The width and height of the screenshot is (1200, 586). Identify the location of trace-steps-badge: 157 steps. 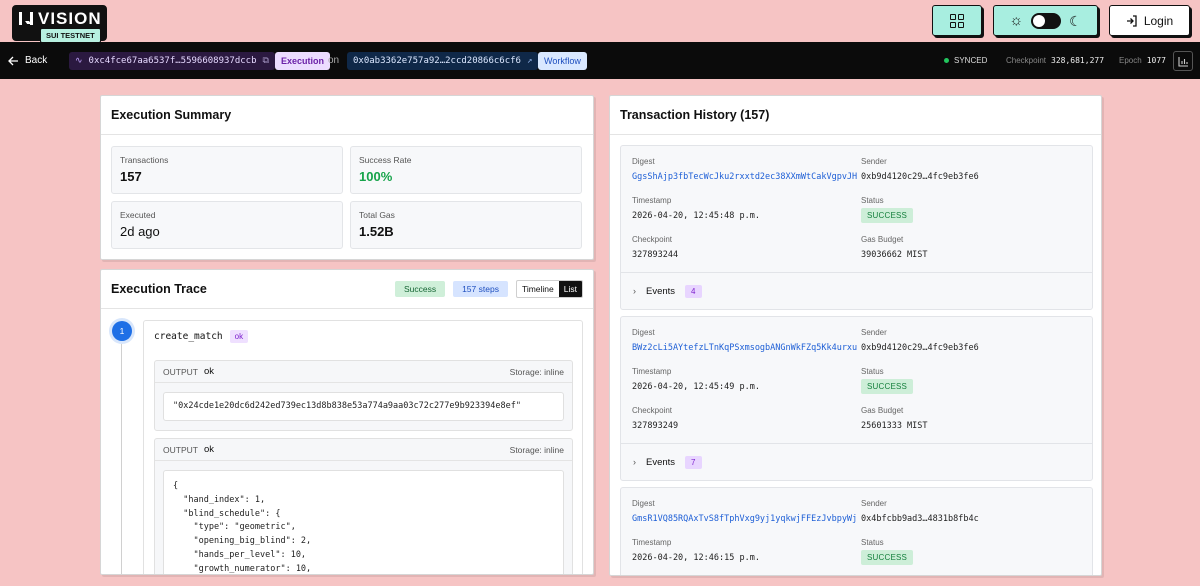
(480, 289).